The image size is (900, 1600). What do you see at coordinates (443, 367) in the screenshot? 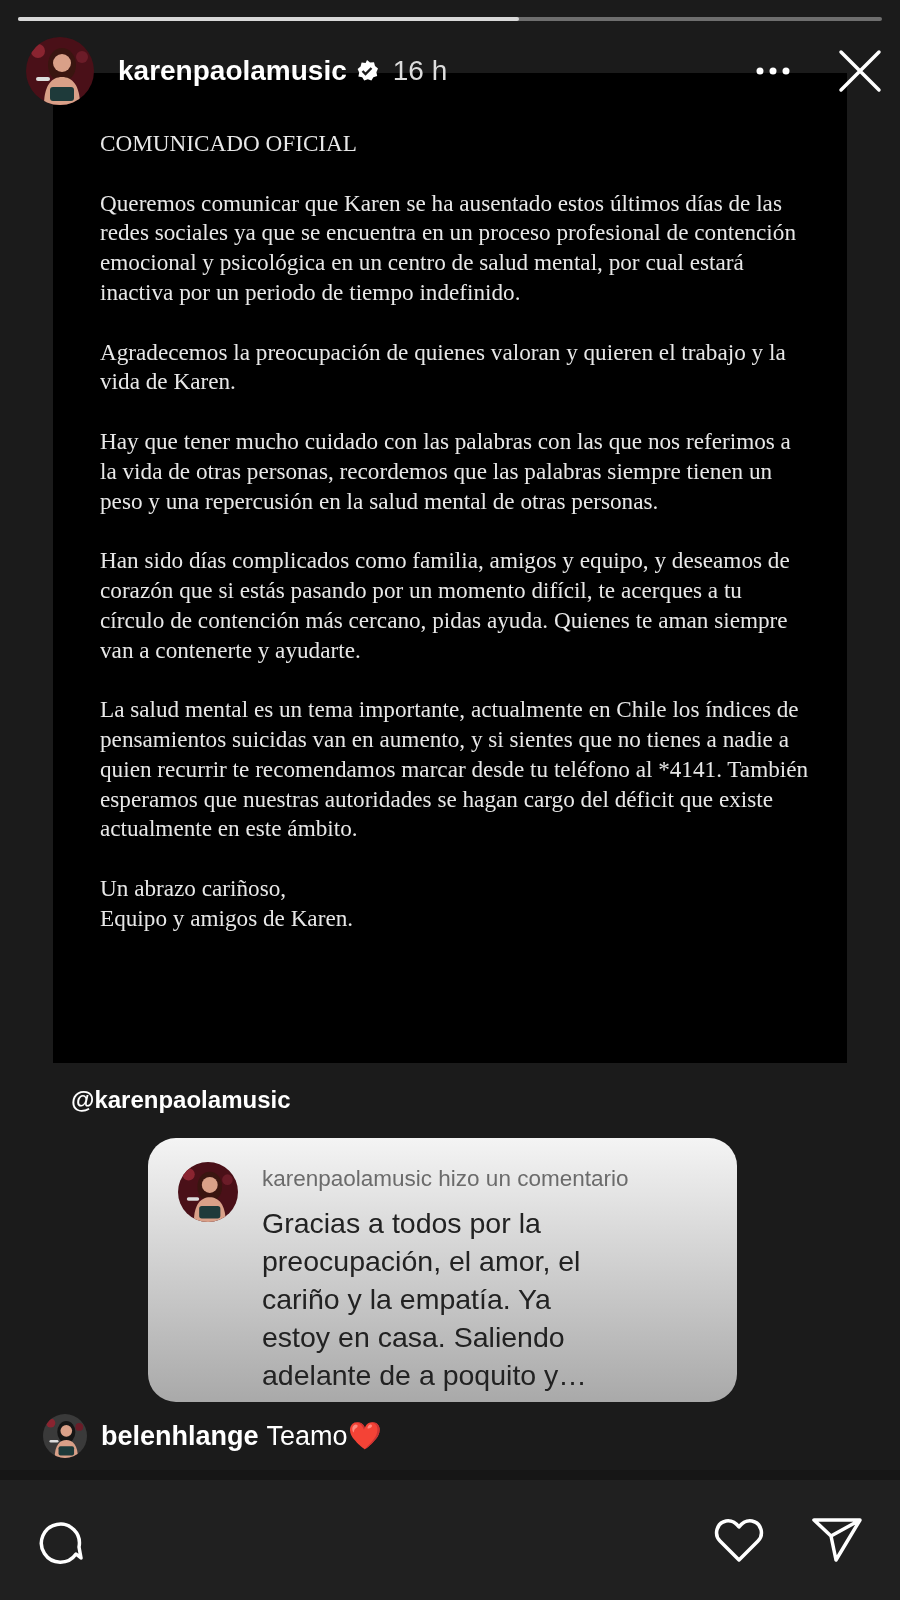
I see `post-paragraph: Agradecemos la preocupación de quienes valoran y quieren el trabajo y la vida de Karen.` at bounding box center [443, 367].